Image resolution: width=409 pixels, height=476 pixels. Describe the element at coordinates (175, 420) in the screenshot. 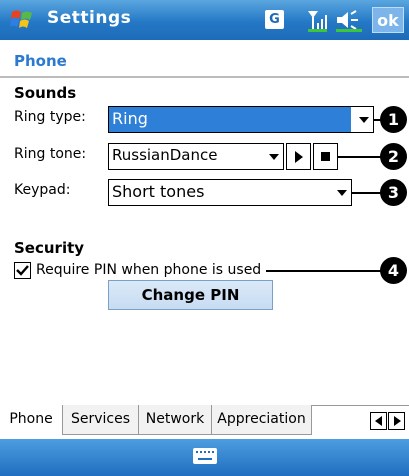

I see `tab-network: Network` at that location.